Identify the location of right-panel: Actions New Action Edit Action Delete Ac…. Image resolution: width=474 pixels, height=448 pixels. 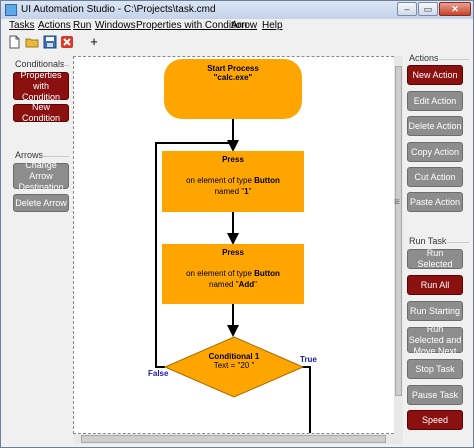
(438, 248).